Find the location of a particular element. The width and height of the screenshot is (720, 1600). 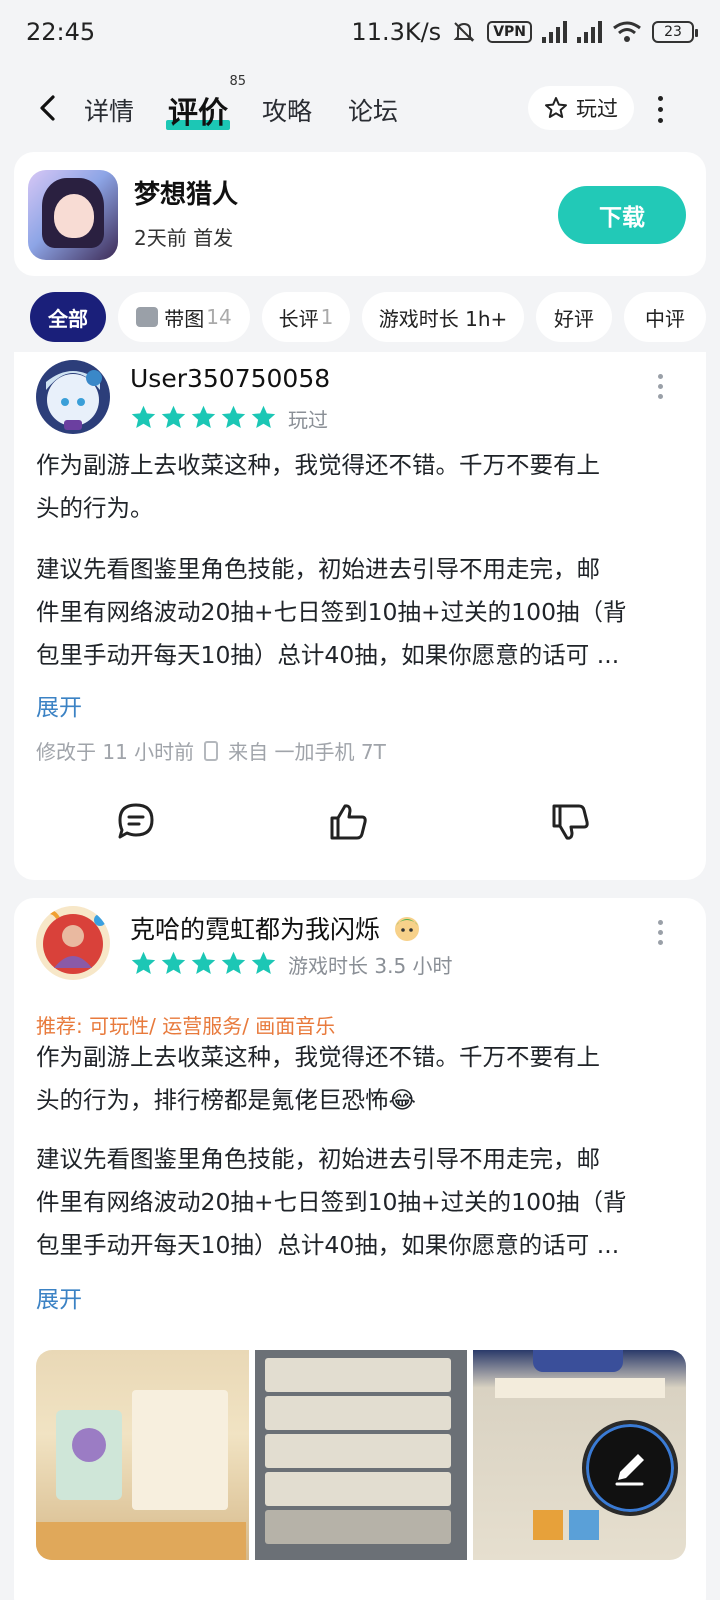

emoji-avatar-icon is located at coordinates (406, 929).